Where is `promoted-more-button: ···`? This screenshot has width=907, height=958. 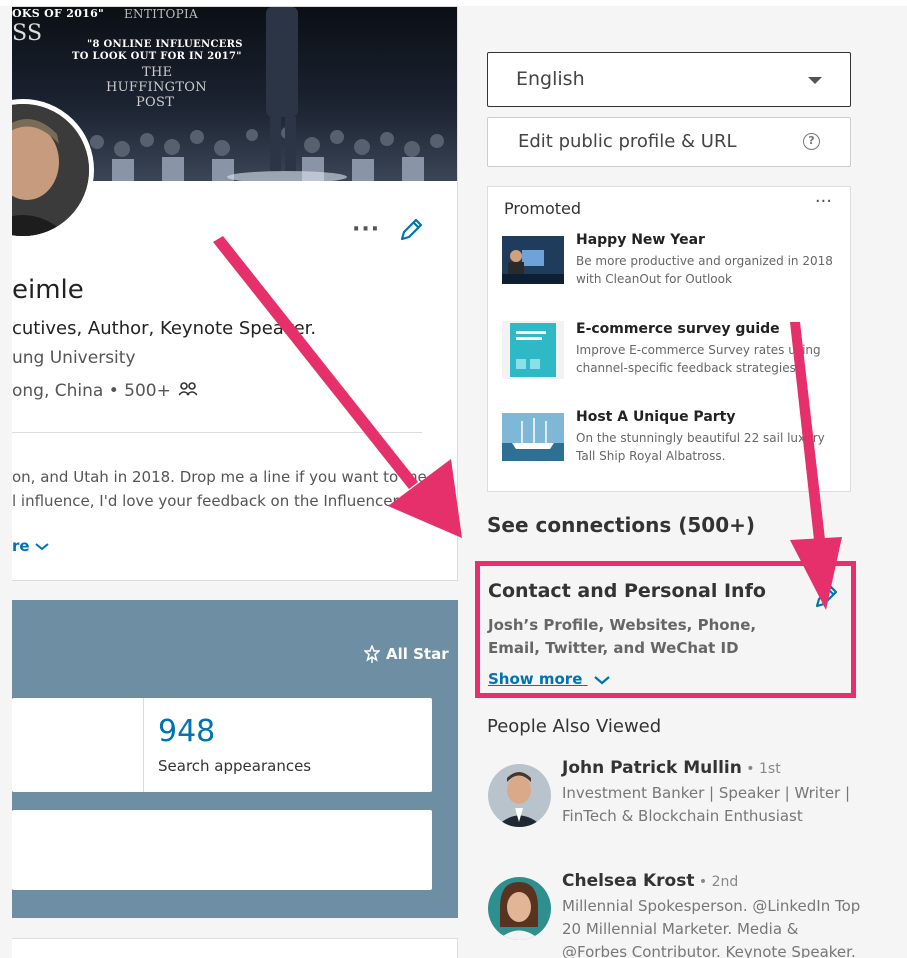
promoted-more-button: ··· is located at coordinates (823, 201).